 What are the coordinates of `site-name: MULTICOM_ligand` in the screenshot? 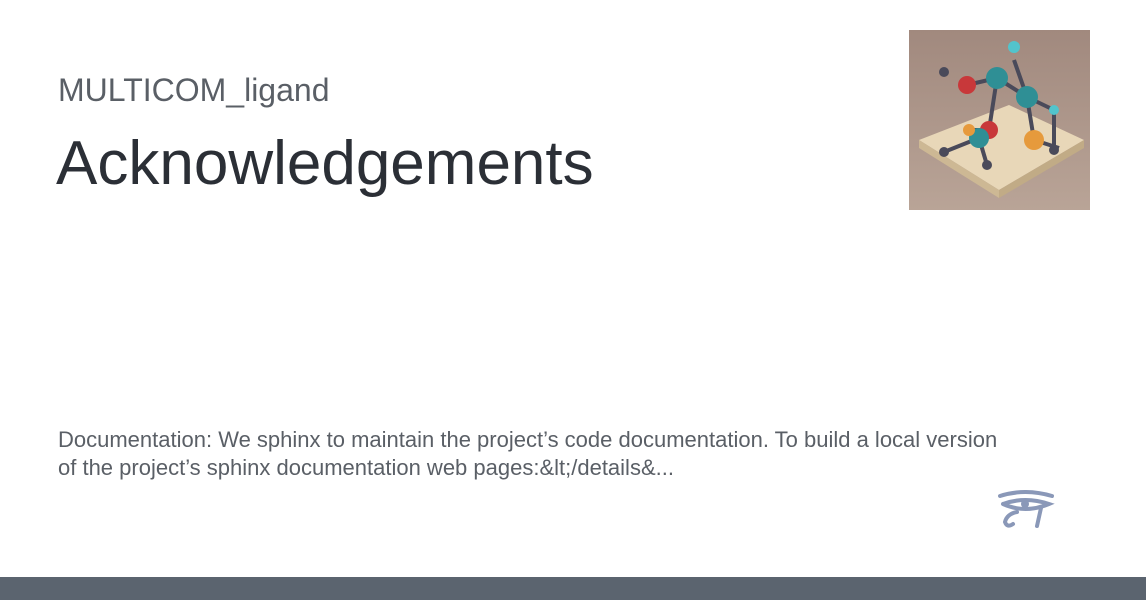 It's located at (194, 90).